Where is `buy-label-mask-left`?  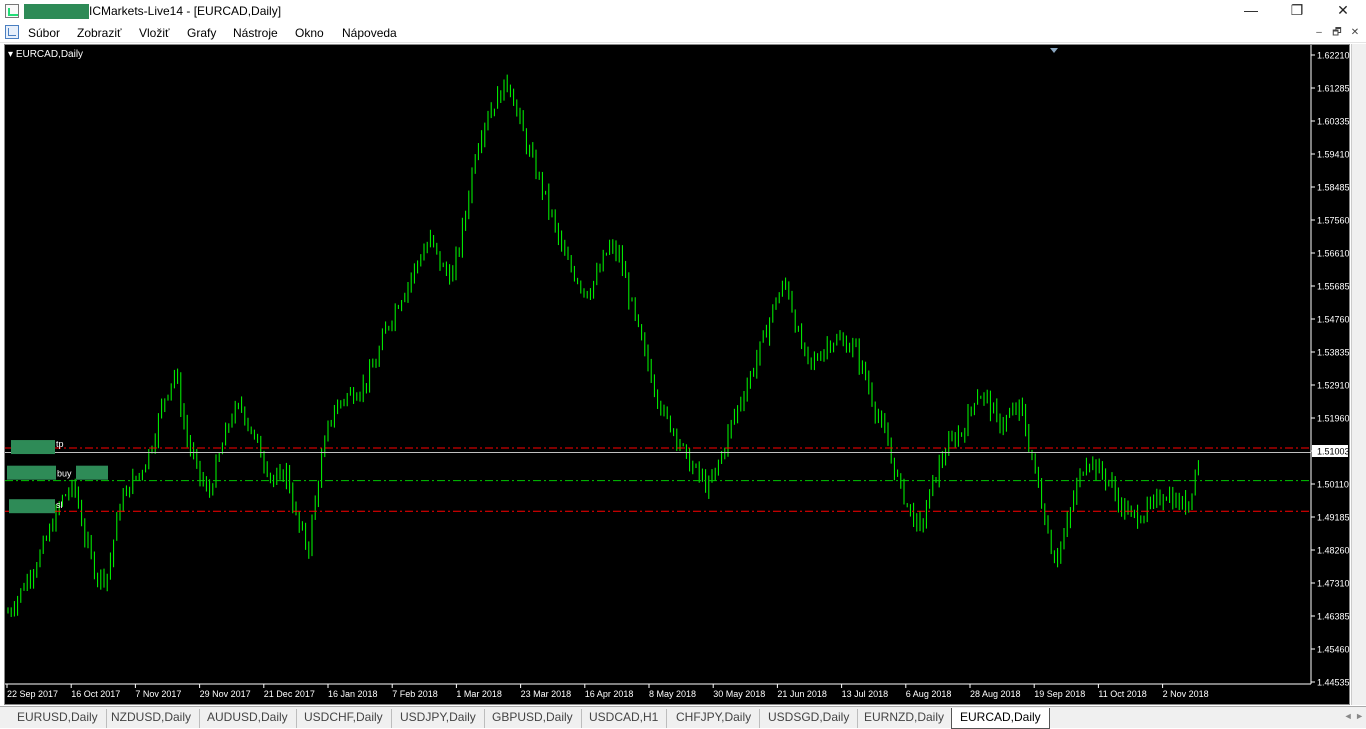
buy-label-mask-left is located at coordinates (31, 472).